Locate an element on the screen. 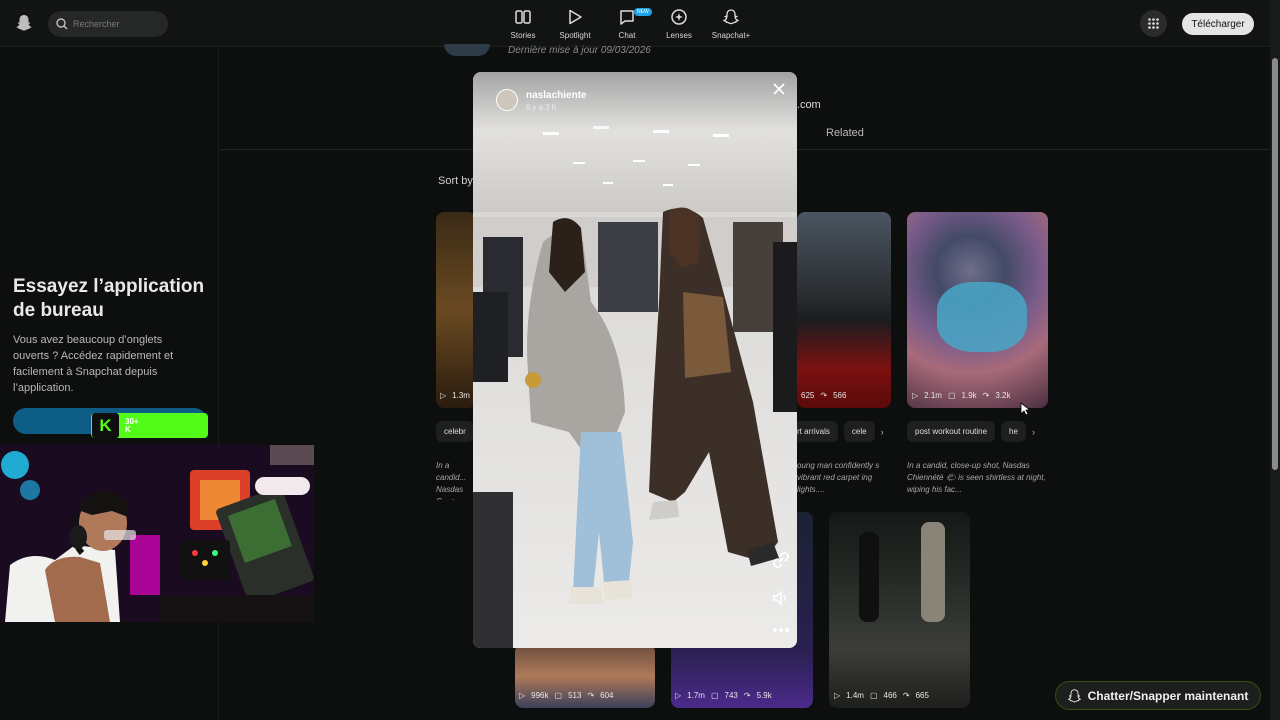 The height and width of the screenshot is (720, 1280). tag-chip: he is located at coordinates (1013, 431).